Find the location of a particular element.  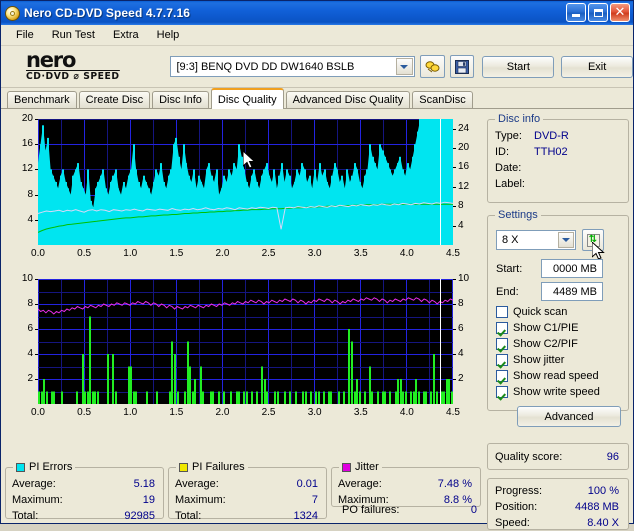

menu-file: File is located at coordinates (25, 35).